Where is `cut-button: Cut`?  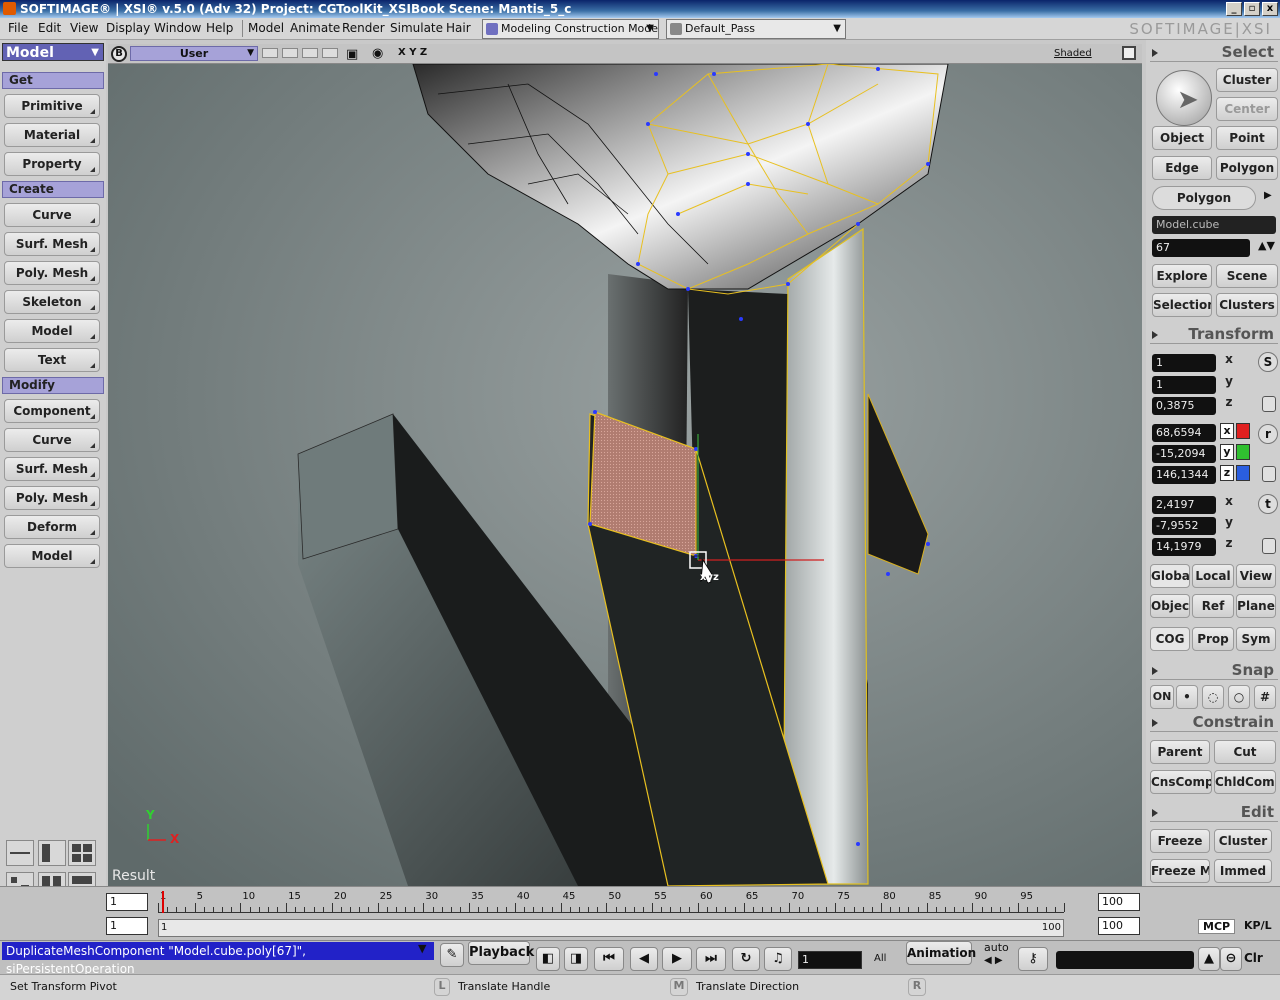 cut-button: Cut is located at coordinates (1245, 752).